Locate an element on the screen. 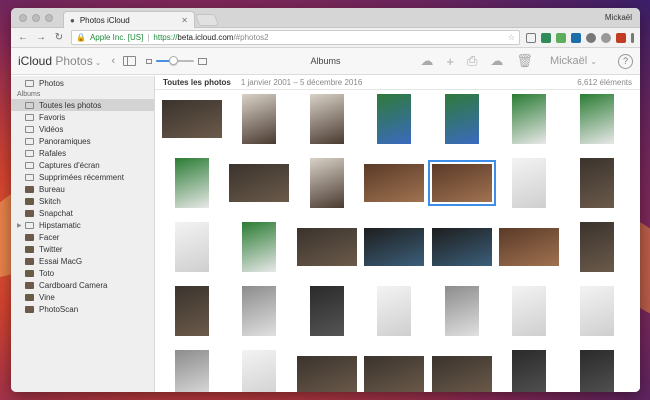  sidebar-item: Rafales is located at coordinates (82, 153).